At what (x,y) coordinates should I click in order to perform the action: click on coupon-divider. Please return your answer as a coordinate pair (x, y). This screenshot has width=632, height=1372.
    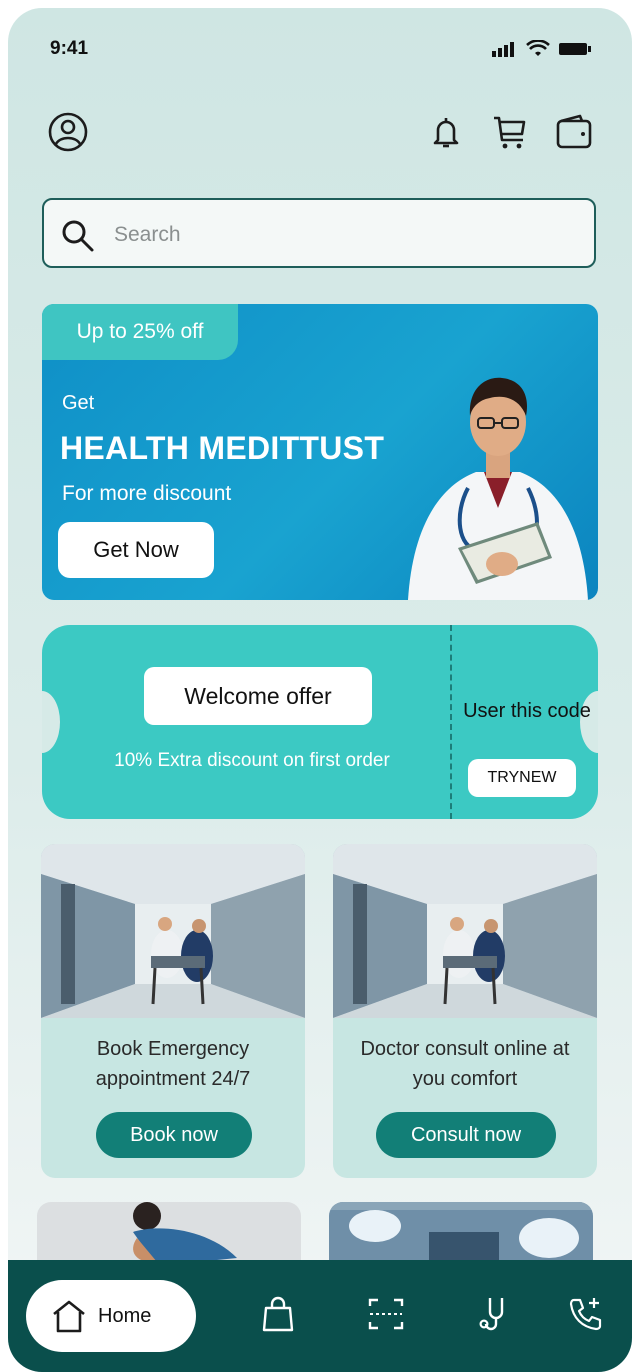
    Looking at the image, I should click on (451, 722).